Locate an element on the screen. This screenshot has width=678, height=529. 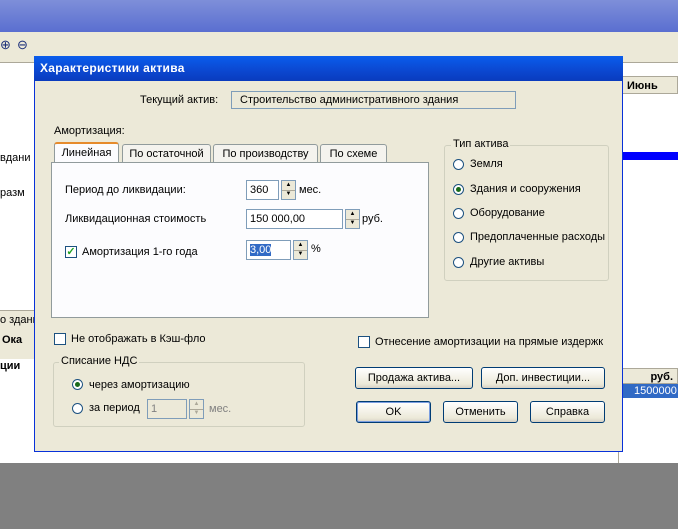
period-label: Период до ликвидации: is located at coordinates (125, 190).